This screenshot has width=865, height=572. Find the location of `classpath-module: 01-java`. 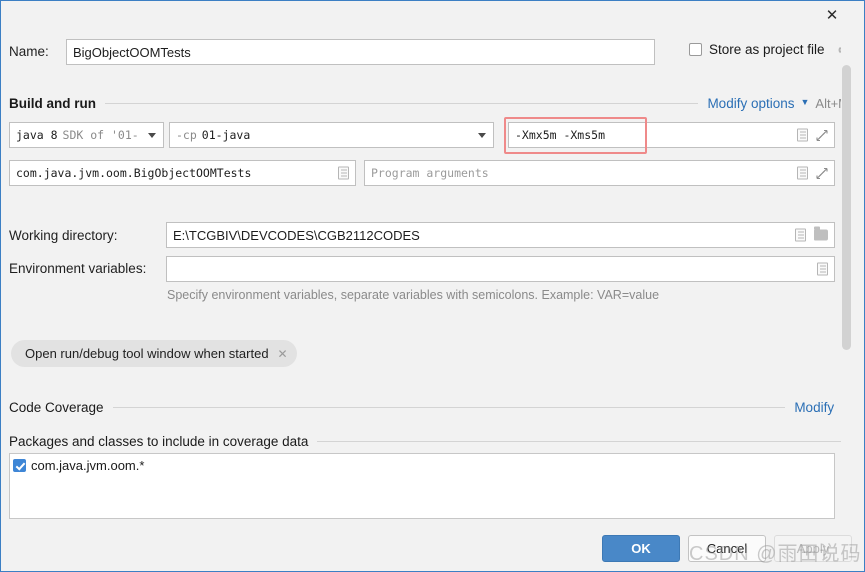

classpath-module: 01-java is located at coordinates (226, 135).